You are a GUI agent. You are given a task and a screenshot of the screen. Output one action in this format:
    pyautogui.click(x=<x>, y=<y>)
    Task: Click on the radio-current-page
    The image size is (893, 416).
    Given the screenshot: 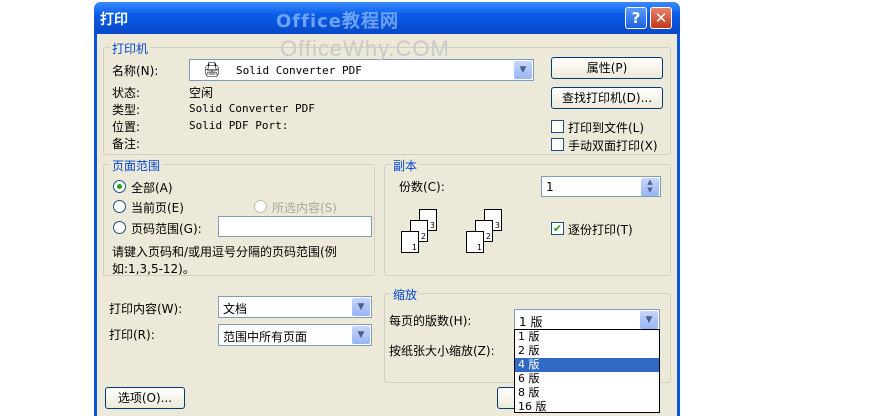 What is the action you would take?
    pyautogui.click(x=119, y=206)
    